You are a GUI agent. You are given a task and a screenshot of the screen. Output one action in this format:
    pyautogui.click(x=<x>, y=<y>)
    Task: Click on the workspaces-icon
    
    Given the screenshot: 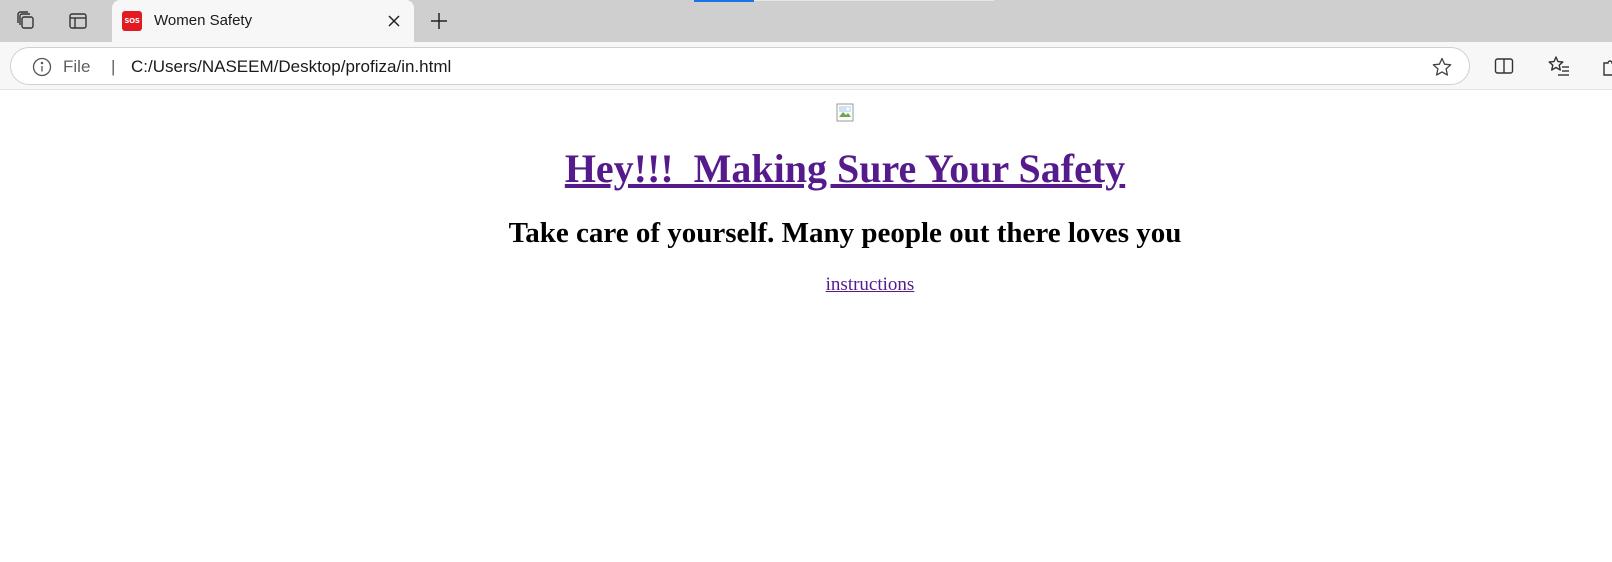 What is the action you would take?
    pyautogui.click(x=26, y=21)
    